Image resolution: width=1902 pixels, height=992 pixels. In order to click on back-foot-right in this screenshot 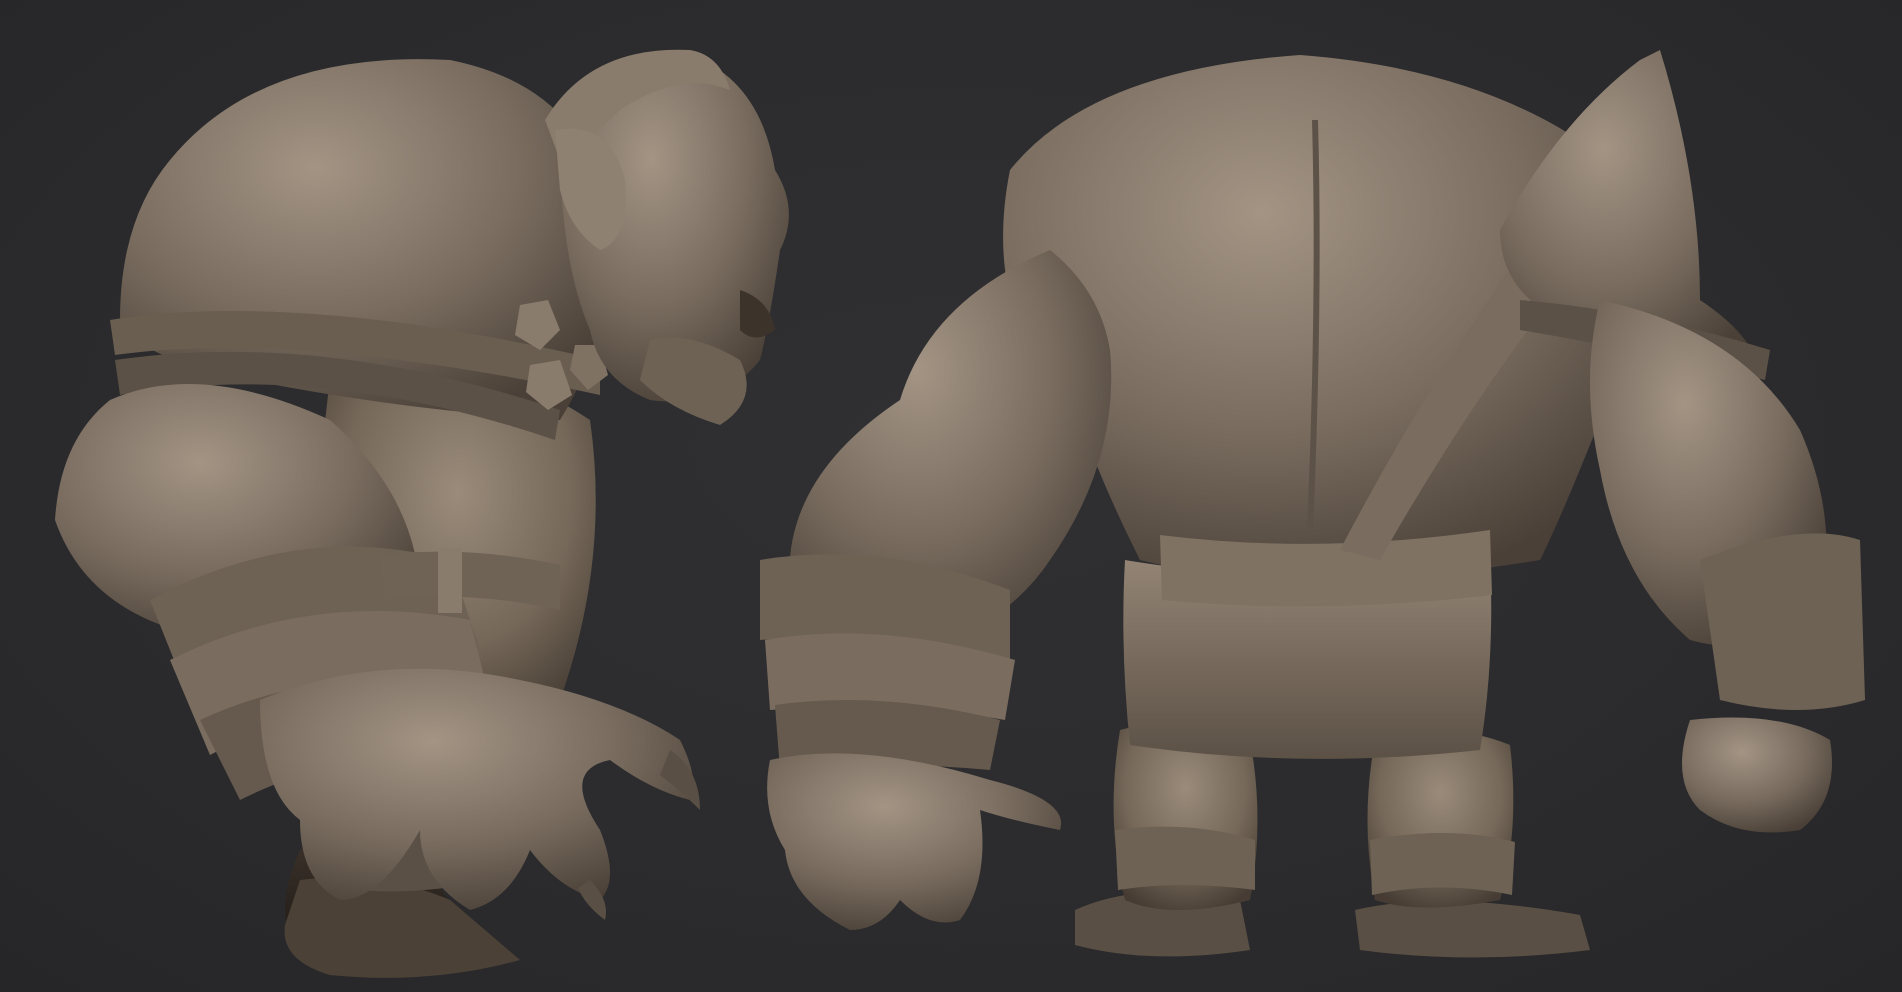, I will do `click(1472, 929)`.